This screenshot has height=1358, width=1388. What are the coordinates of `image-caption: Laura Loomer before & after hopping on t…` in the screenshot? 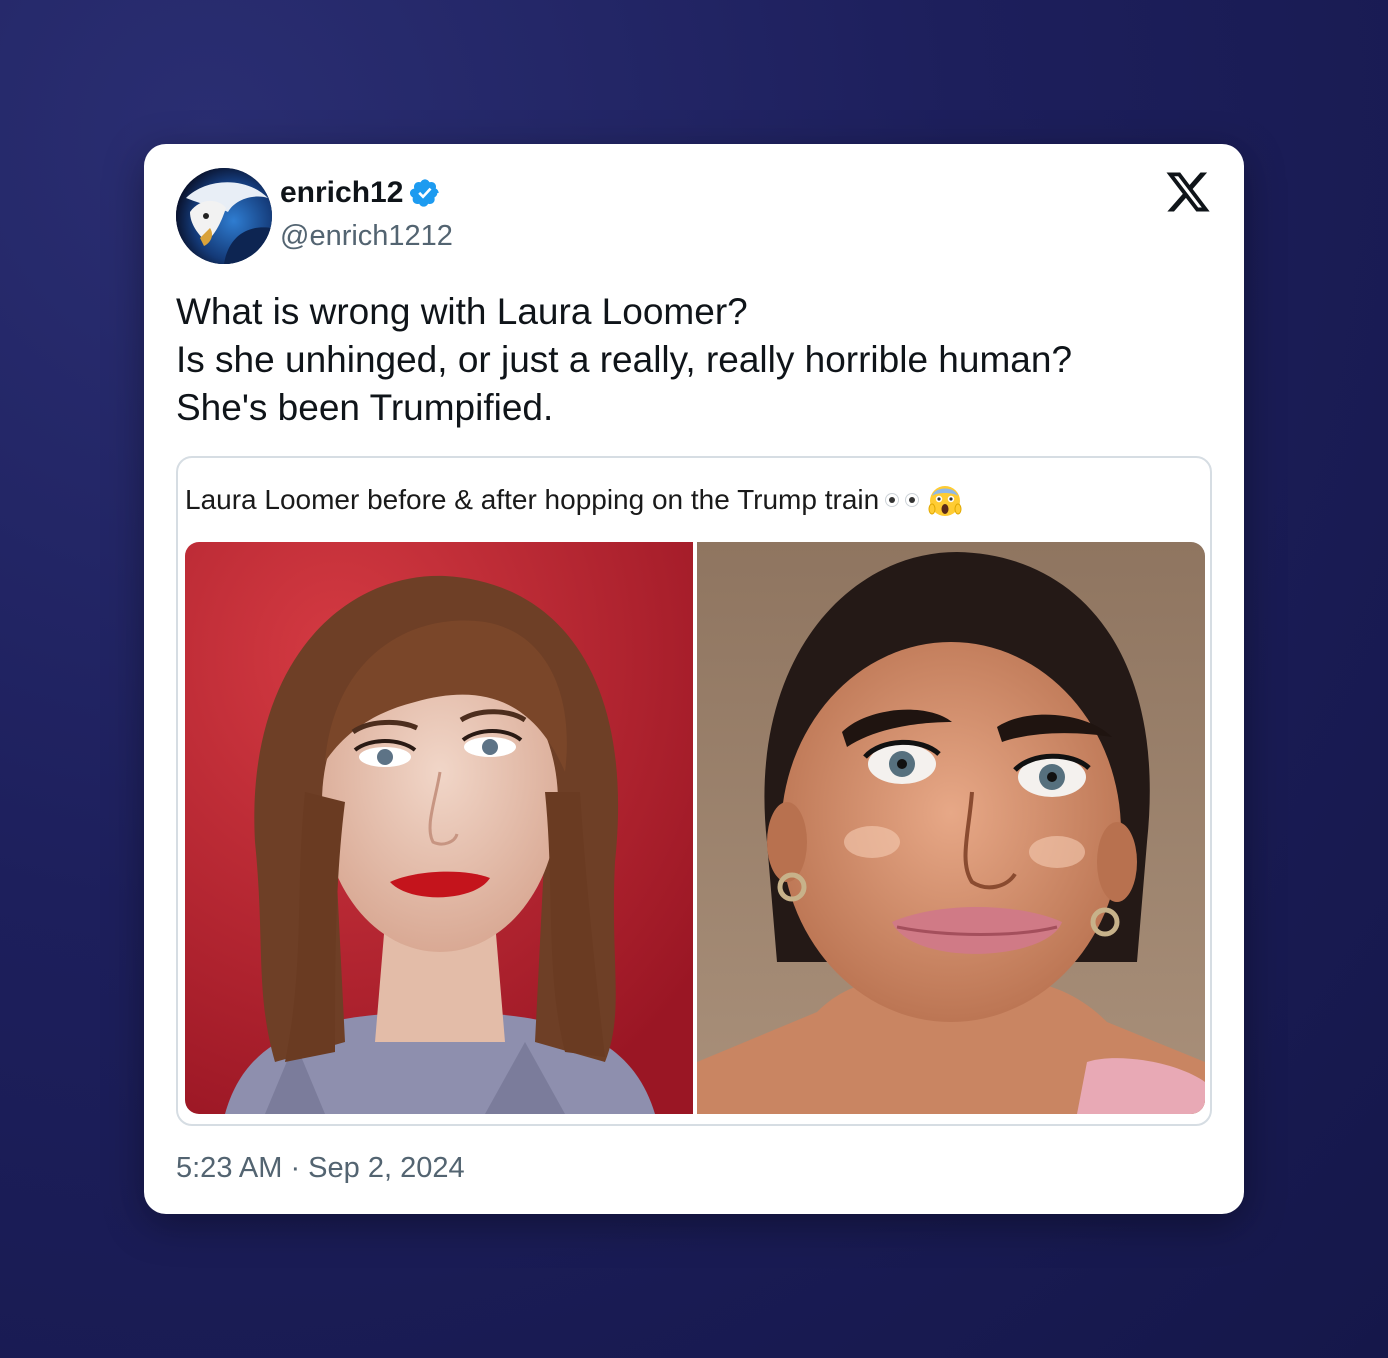 It's located at (574, 500).